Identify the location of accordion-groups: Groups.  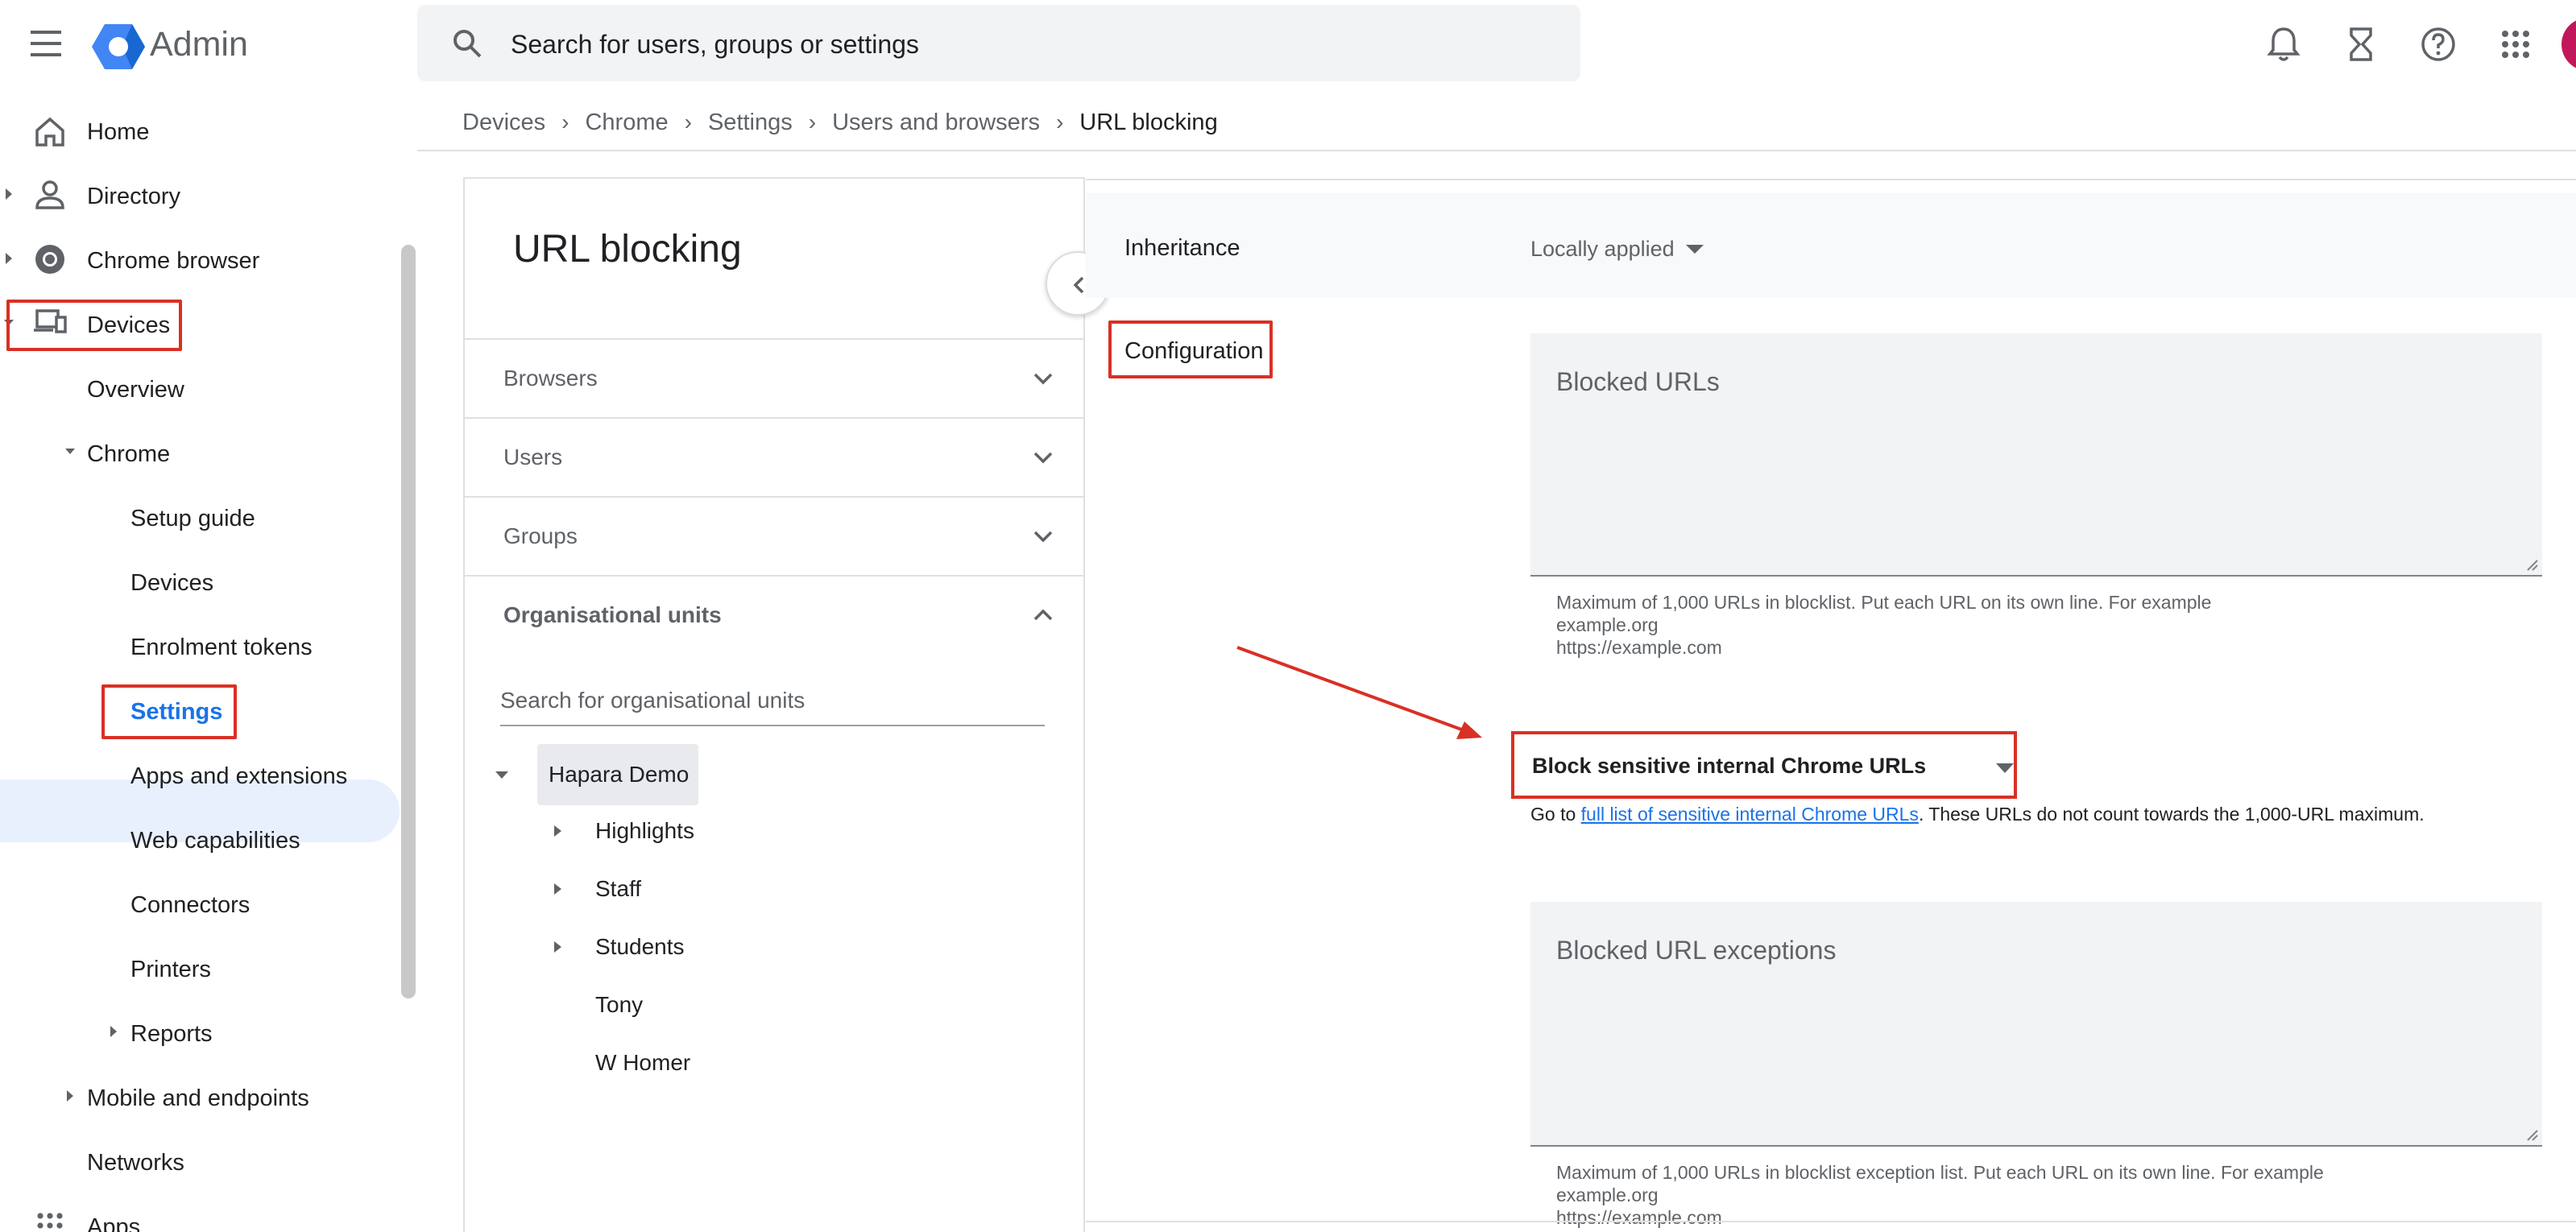
(774, 535).